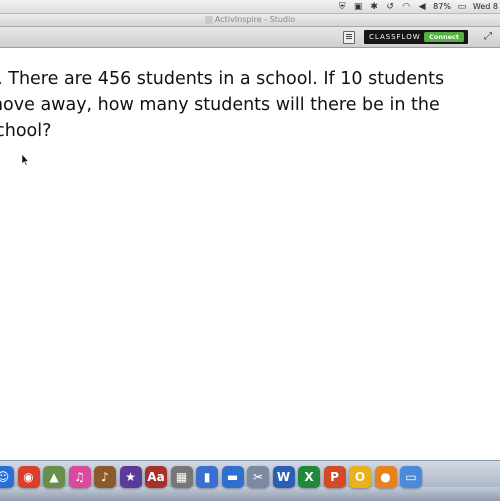 This screenshot has width=500, height=501. I want to click on classflow-bar: CLASSFLOW Connect, so click(416, 37).